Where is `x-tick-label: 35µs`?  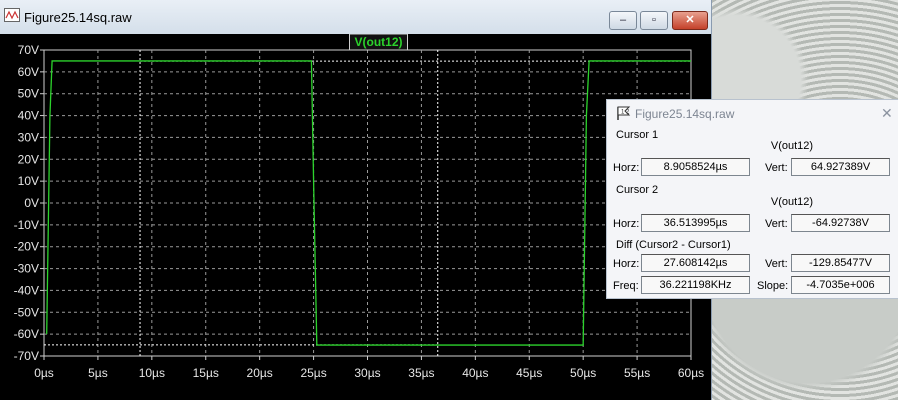
x-tick-label: 35µs is located at coordinates (421, 373).